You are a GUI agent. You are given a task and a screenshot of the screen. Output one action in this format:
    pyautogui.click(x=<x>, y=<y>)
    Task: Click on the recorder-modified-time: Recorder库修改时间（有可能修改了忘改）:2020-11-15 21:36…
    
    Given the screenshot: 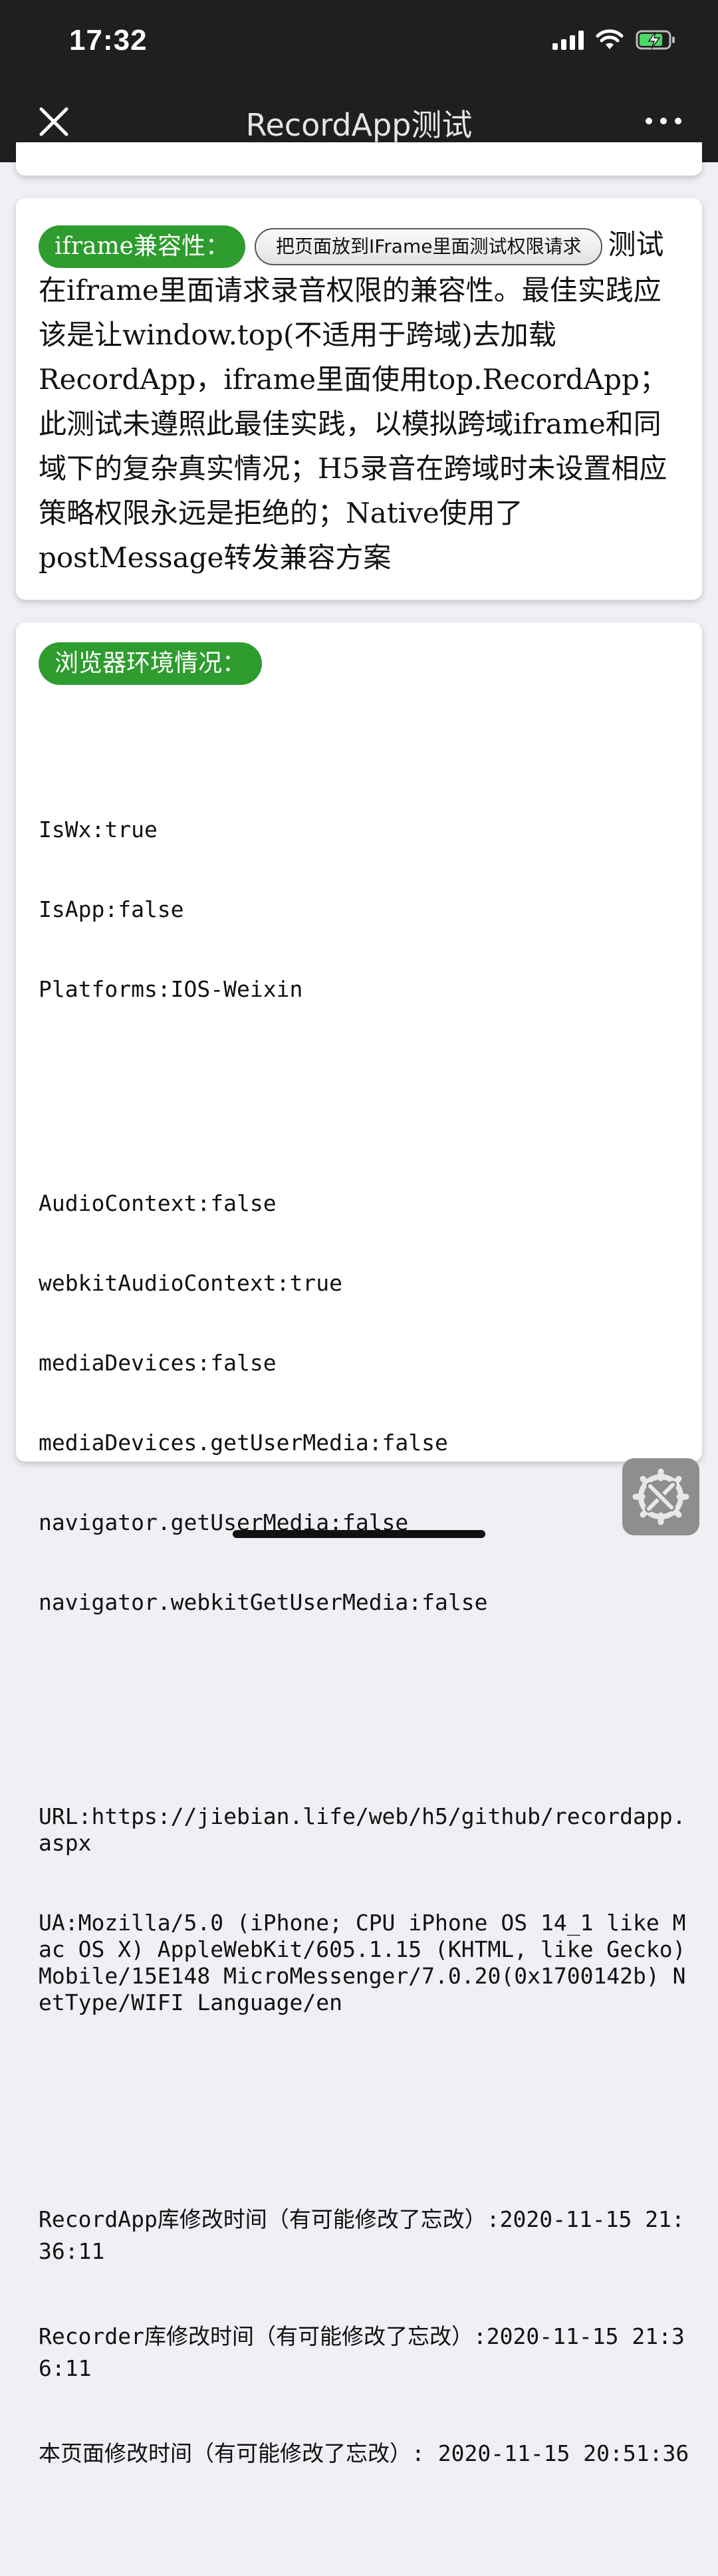 What is the action you would take?
    pyautogui.click(x=362, y=2352)
    